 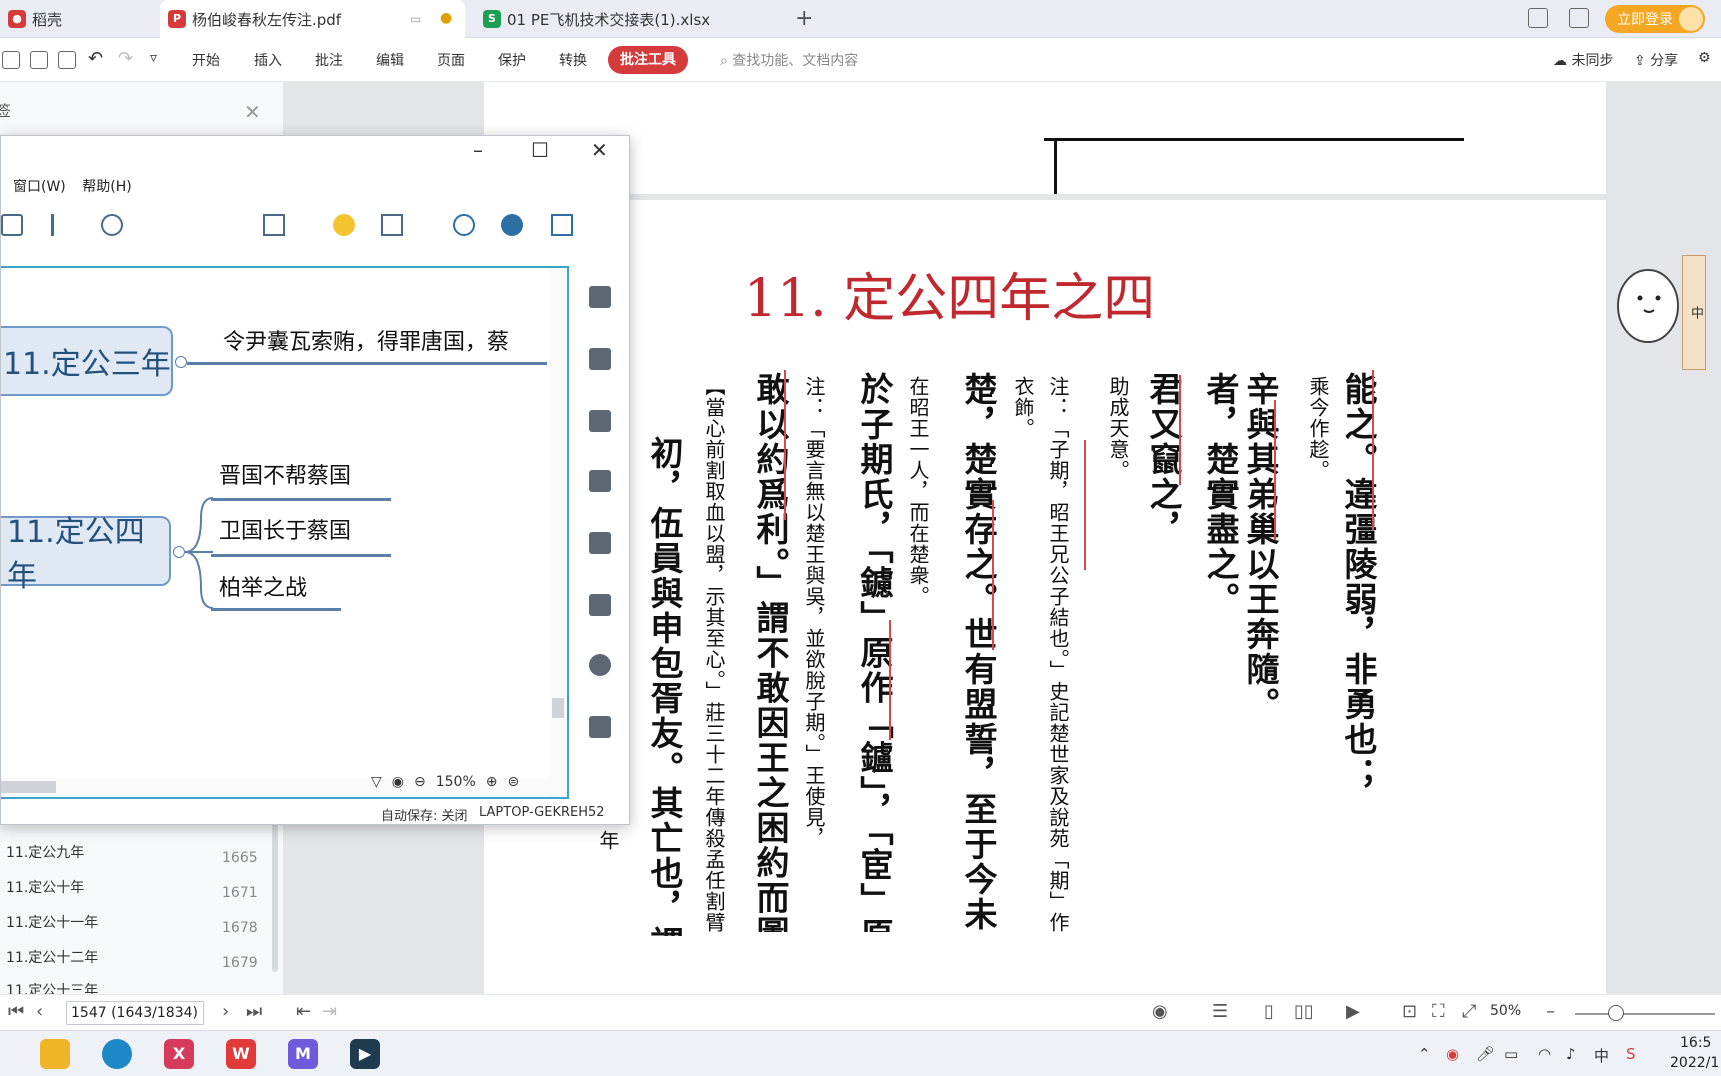 What do you see at coordinates (376, 782) in the screenshot?
I see `filter-icon: ▽` at bounding box center [376, 782].